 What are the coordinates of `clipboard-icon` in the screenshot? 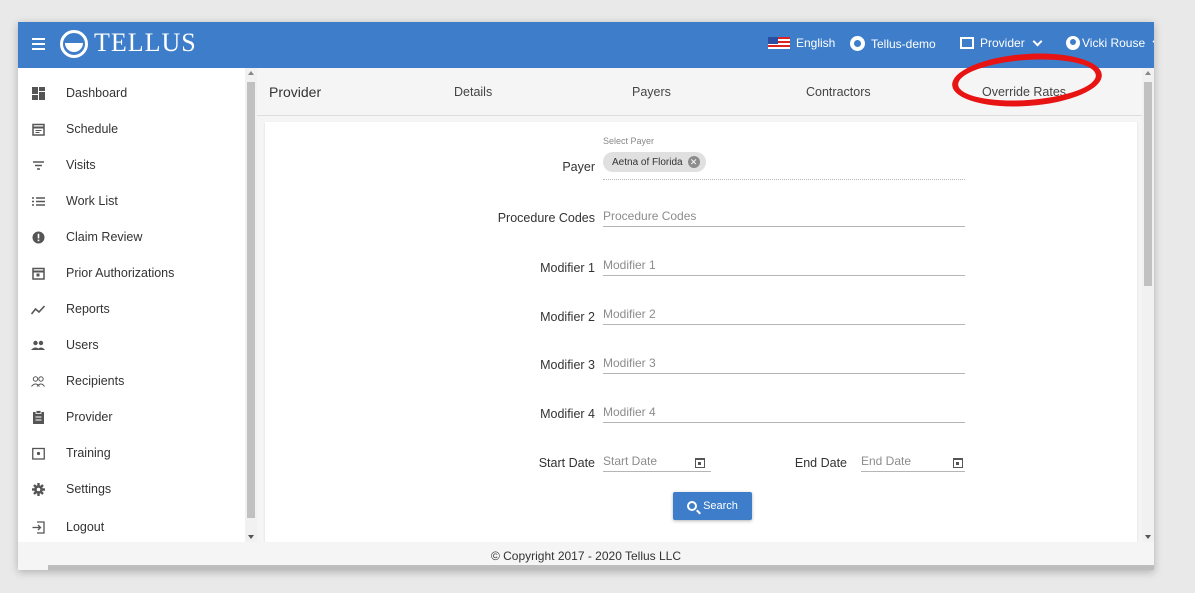 It's located at (38, 417).